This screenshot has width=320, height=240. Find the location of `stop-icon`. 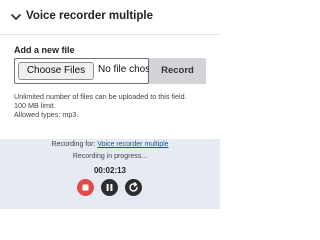

stop-icon is located at coordinates (85, 187).